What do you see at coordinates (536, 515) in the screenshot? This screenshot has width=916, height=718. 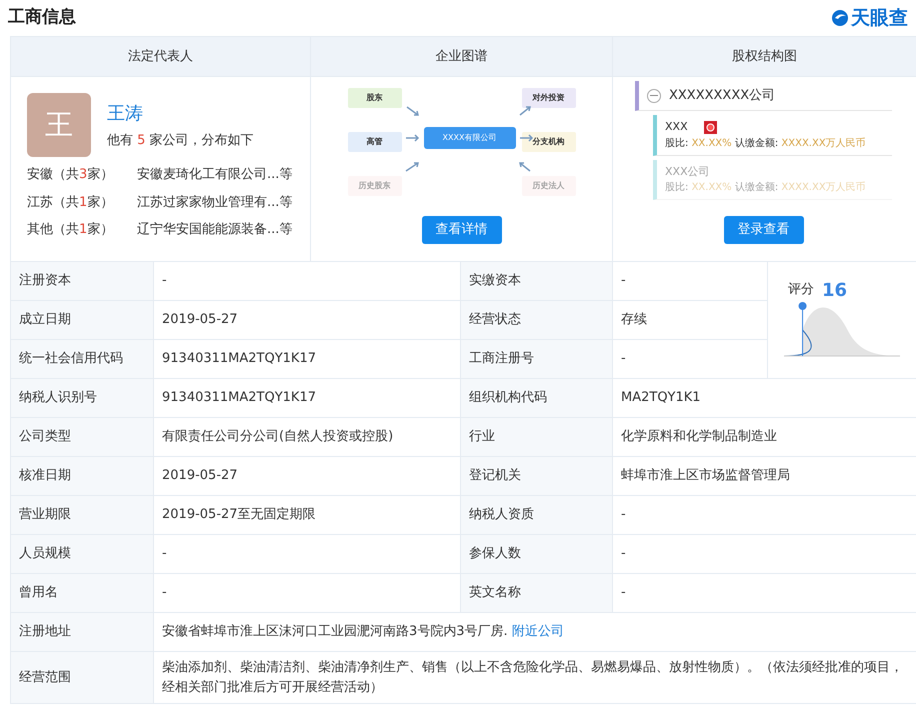 I see `field-label: 纳税人资质` at bounding box center [536, 515].